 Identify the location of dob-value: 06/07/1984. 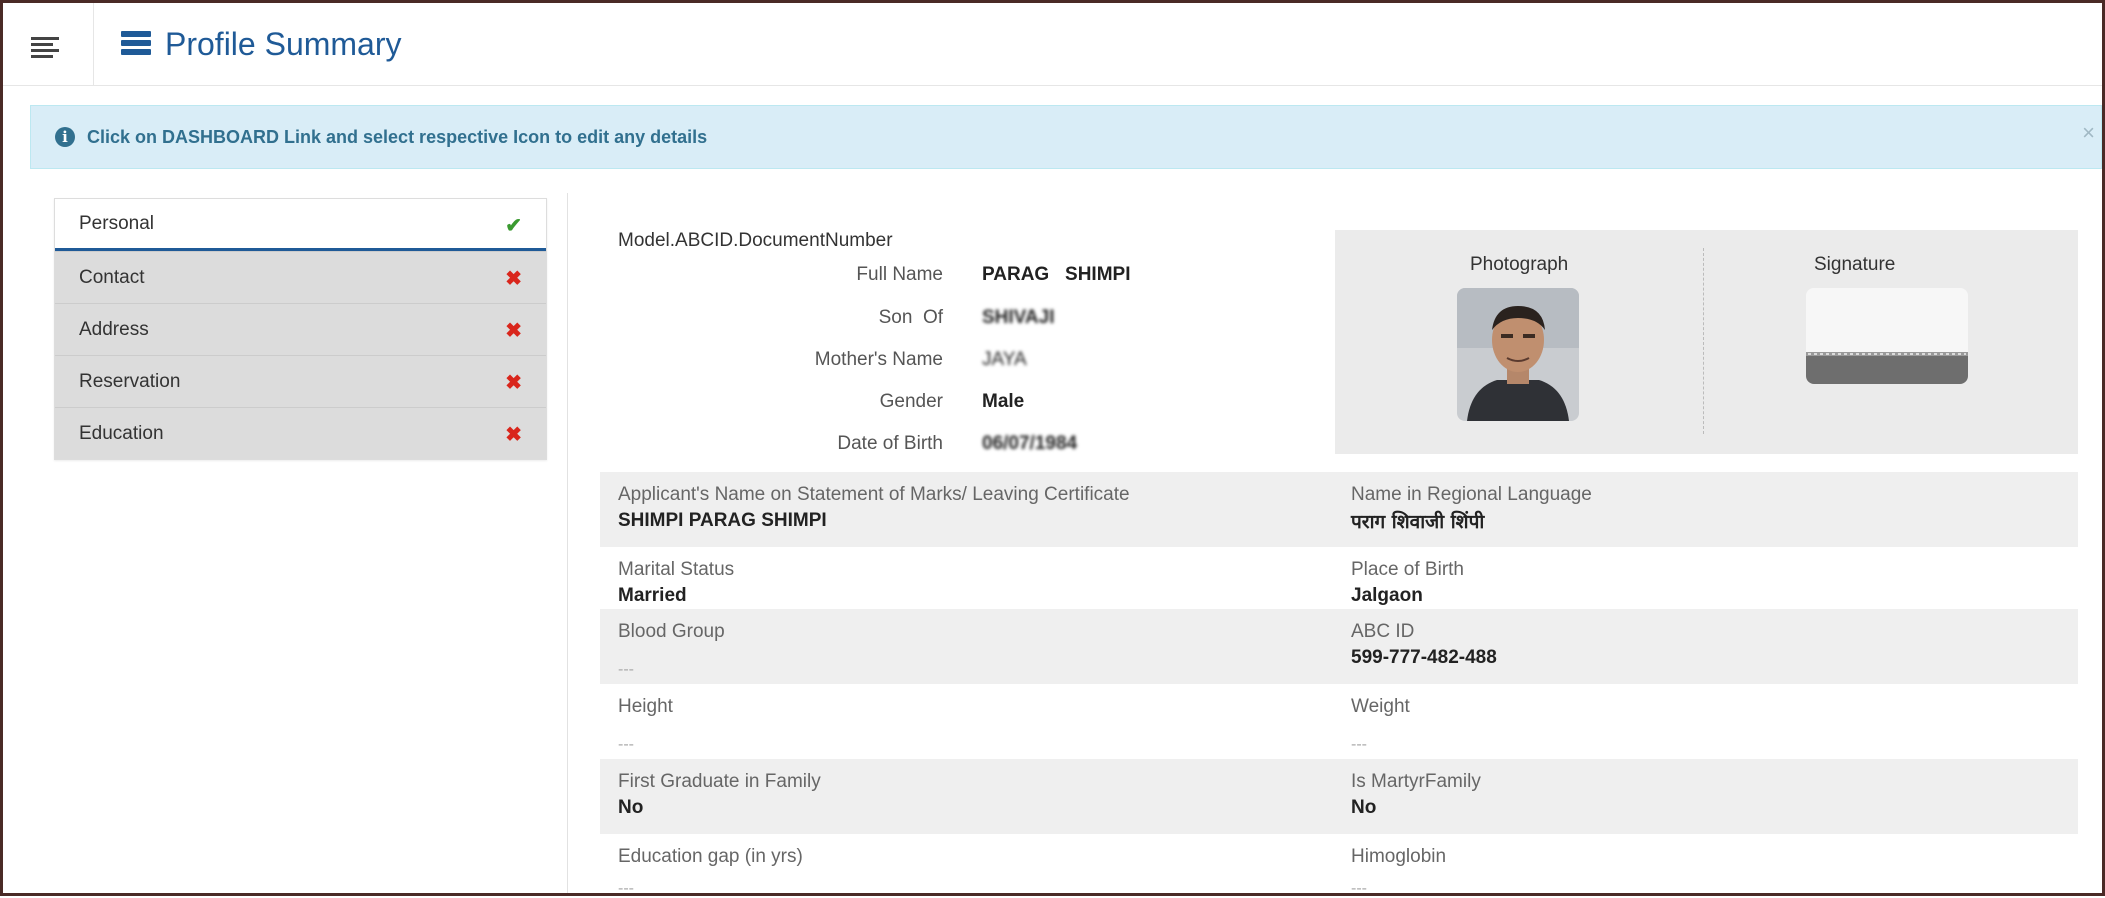
(1030, 443).